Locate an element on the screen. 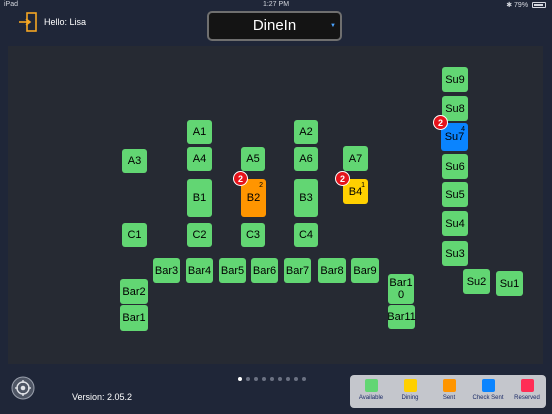 The image size is (552, 414). table-label: A6 is located at coordinates (306, 159).